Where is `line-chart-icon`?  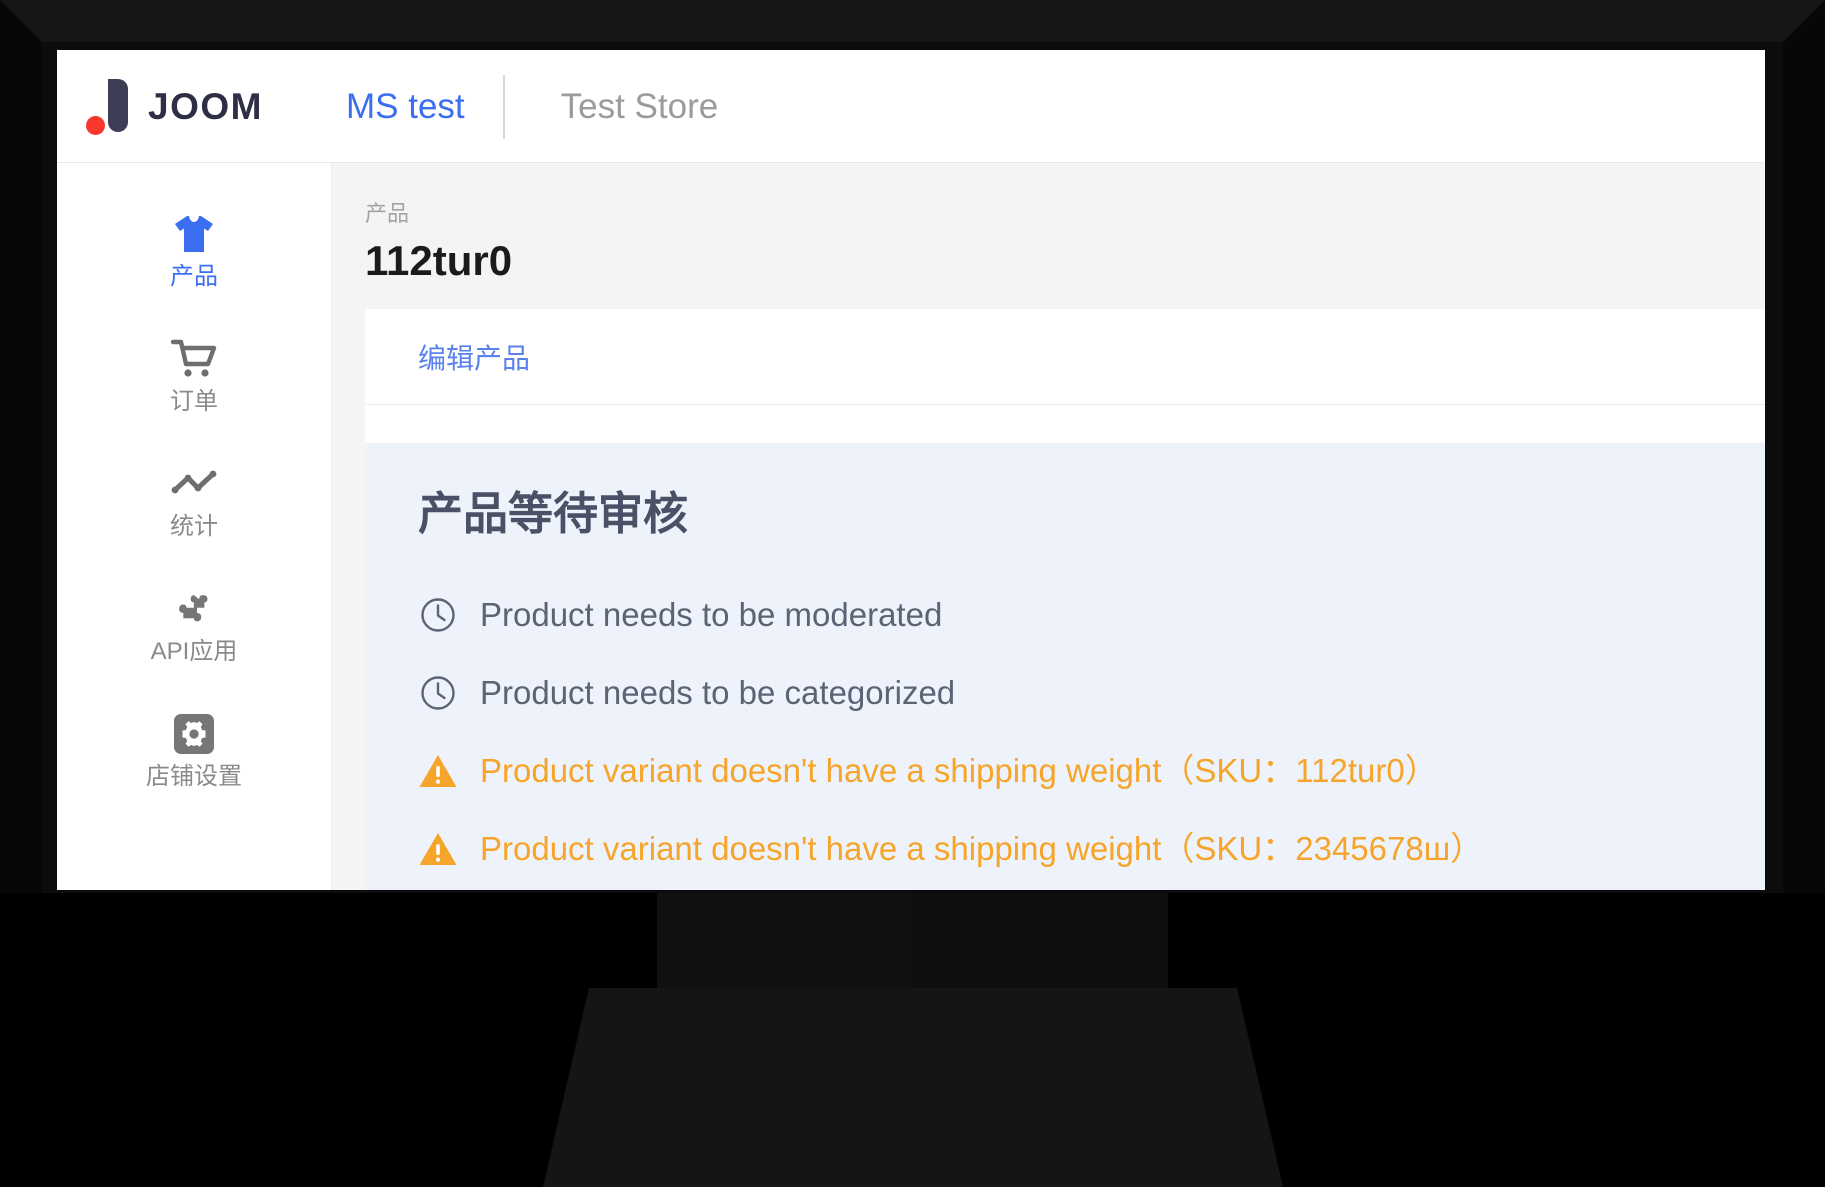 line-chart-icon is located at coordinates (194, 484).